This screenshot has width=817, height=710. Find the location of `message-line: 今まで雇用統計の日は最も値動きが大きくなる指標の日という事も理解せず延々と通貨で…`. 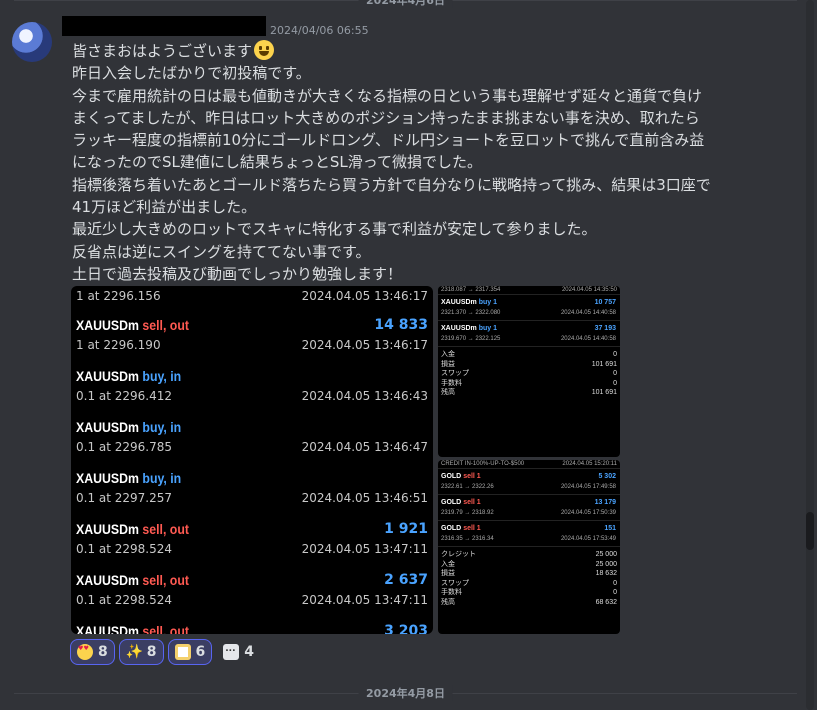

message-line: 今まで雇用統計の日は最も値動きが大きくなる指標の日という事も理解せず延々と通貨で… is located at coordinates (387, 95).